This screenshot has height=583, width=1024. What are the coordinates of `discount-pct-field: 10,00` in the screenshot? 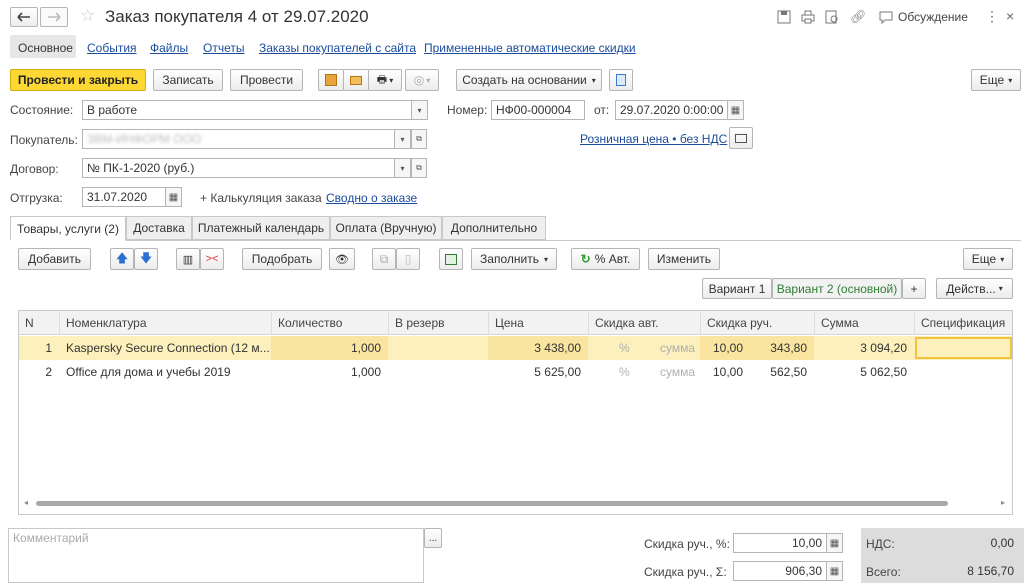 It's located at (780, 543).